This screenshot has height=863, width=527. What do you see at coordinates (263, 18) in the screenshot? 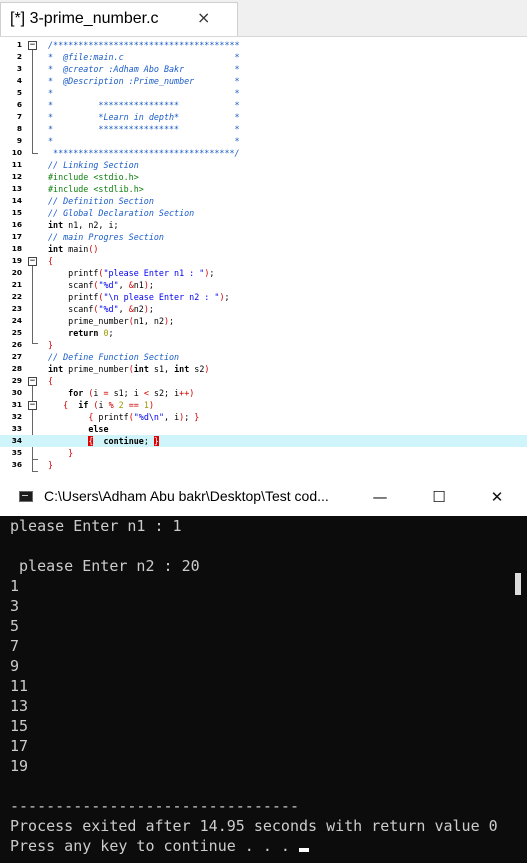
I see `editor-tab-bar: [*] 3-prime_number.c ×` at bounding box center [263, 18].